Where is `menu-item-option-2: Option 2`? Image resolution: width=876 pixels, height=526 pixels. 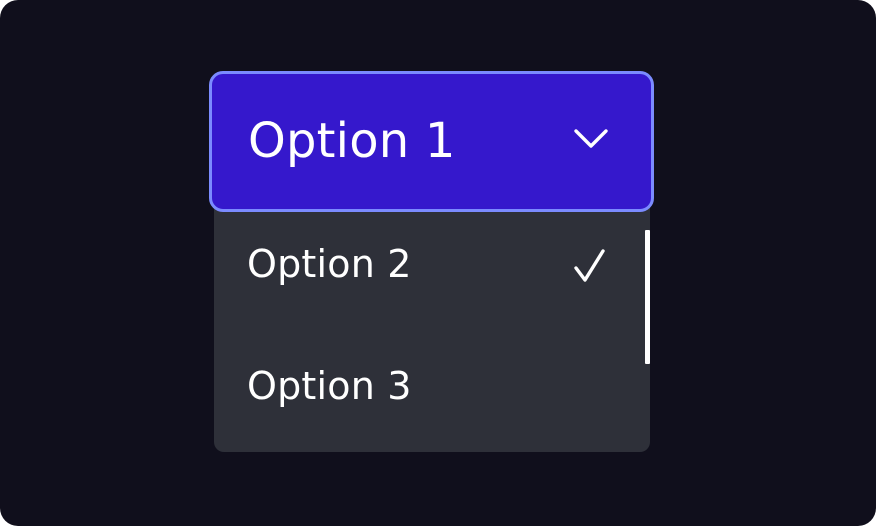
menu-item-option-2: Option 2 is located at coordinates (432, 267).